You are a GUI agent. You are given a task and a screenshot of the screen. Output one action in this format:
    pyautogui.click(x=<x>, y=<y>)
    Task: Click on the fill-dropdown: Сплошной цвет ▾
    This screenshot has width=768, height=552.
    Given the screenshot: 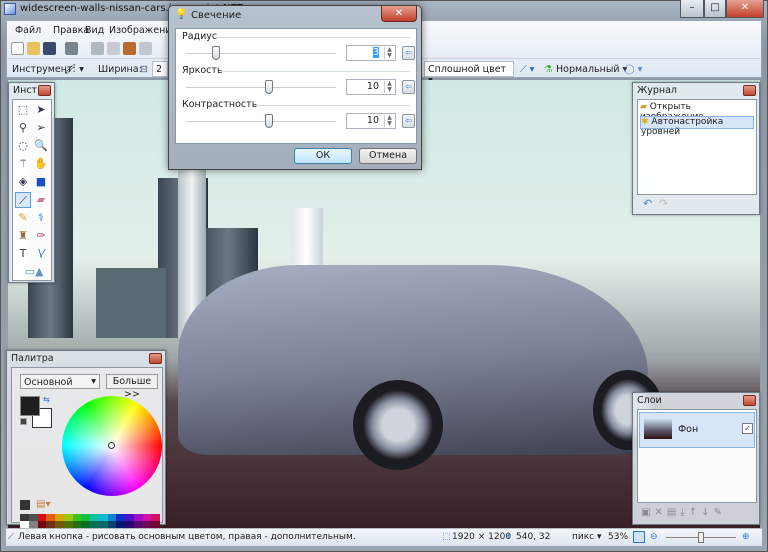 What is the action you would take?
    pyautogui.click(x=469, y=73)
    